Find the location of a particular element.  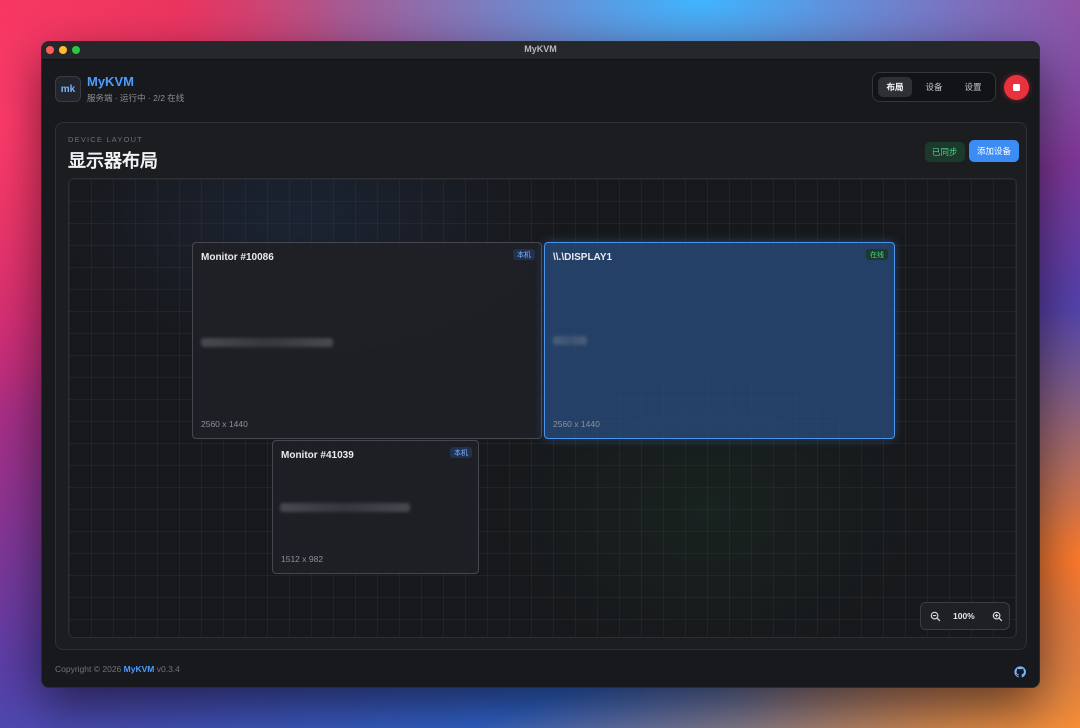

stop-server-button is located at coordinates (1016, 87).